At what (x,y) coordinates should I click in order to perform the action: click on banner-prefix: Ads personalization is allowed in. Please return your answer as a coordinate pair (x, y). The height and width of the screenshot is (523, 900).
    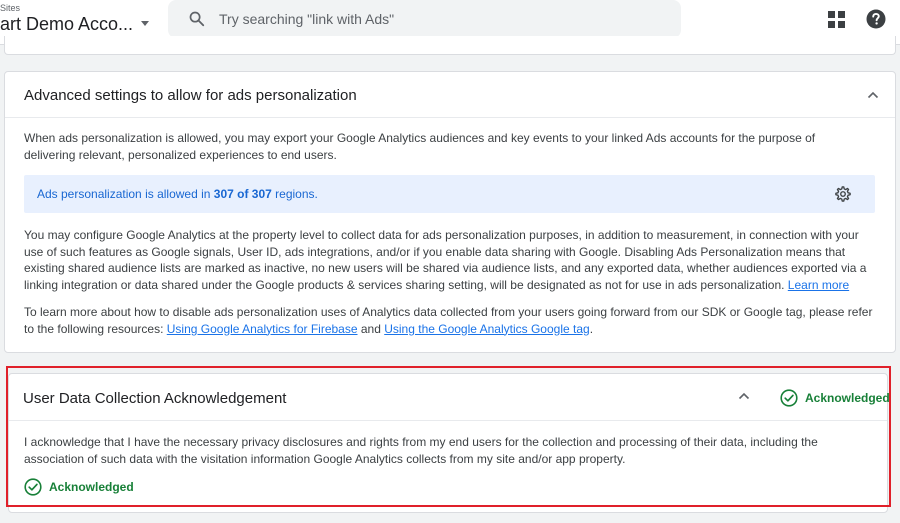
    Looking at the image, I should click on (125, 194).